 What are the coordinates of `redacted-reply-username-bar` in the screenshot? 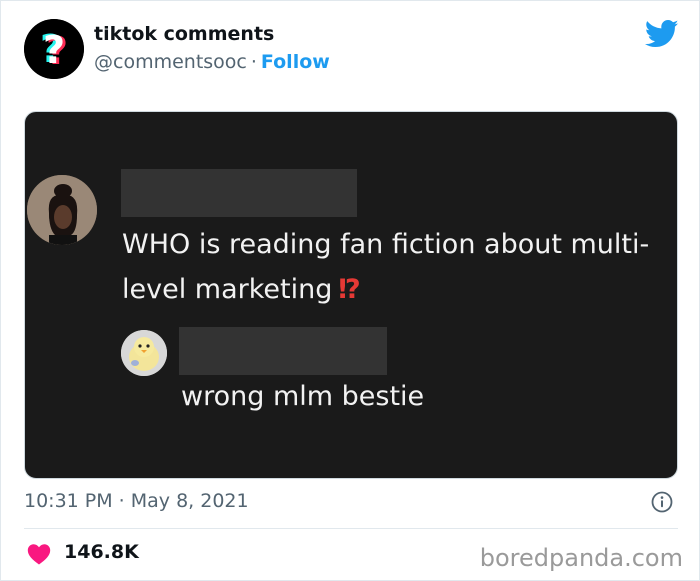 It's located at (283, 351).